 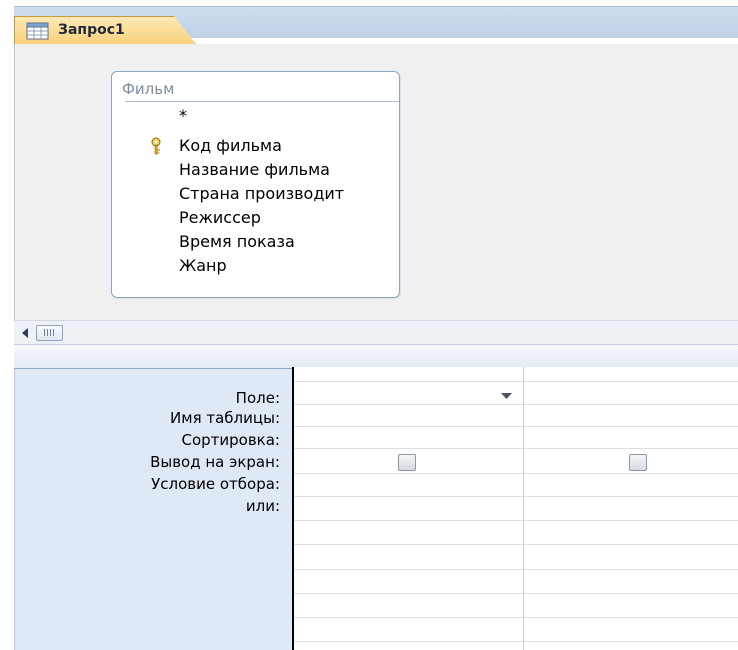 What do you see at coordinates (225, 418) in the screenshot?
I see `row-label-table: Имя таблицы:` at bounding box center [225, 418].